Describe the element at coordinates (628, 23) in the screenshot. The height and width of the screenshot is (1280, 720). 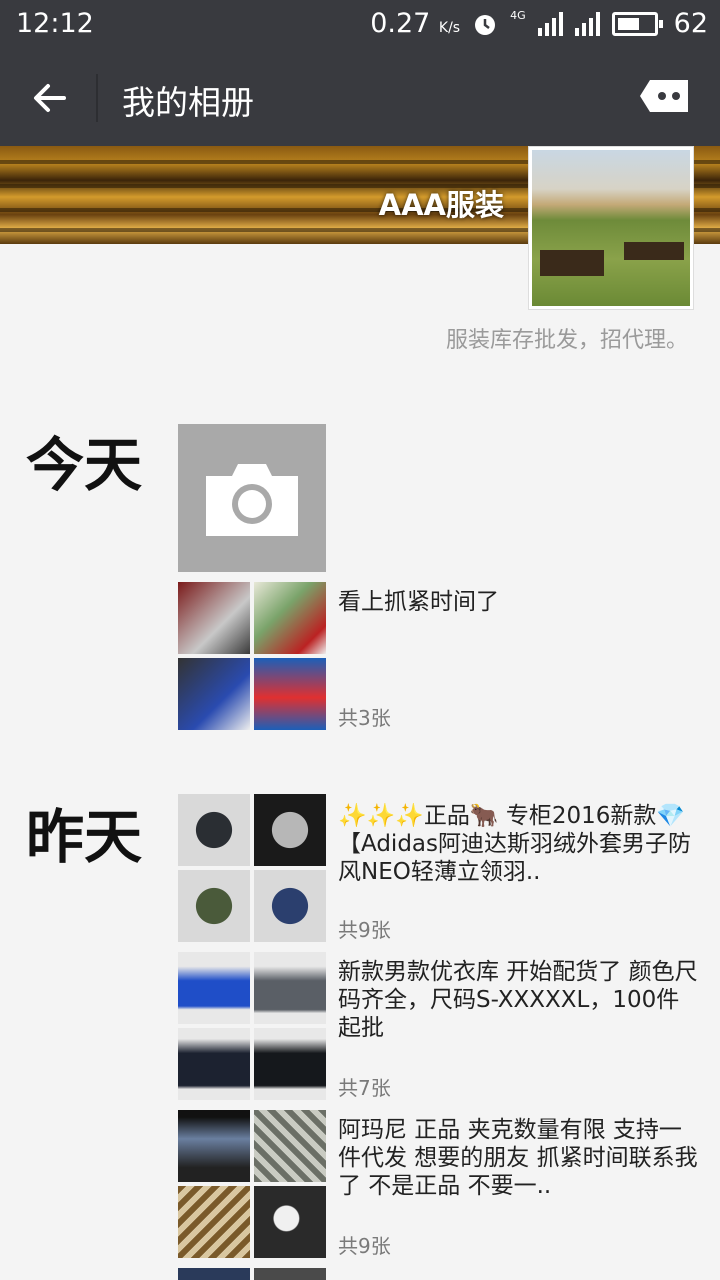
I see `battery-fill` at that location.